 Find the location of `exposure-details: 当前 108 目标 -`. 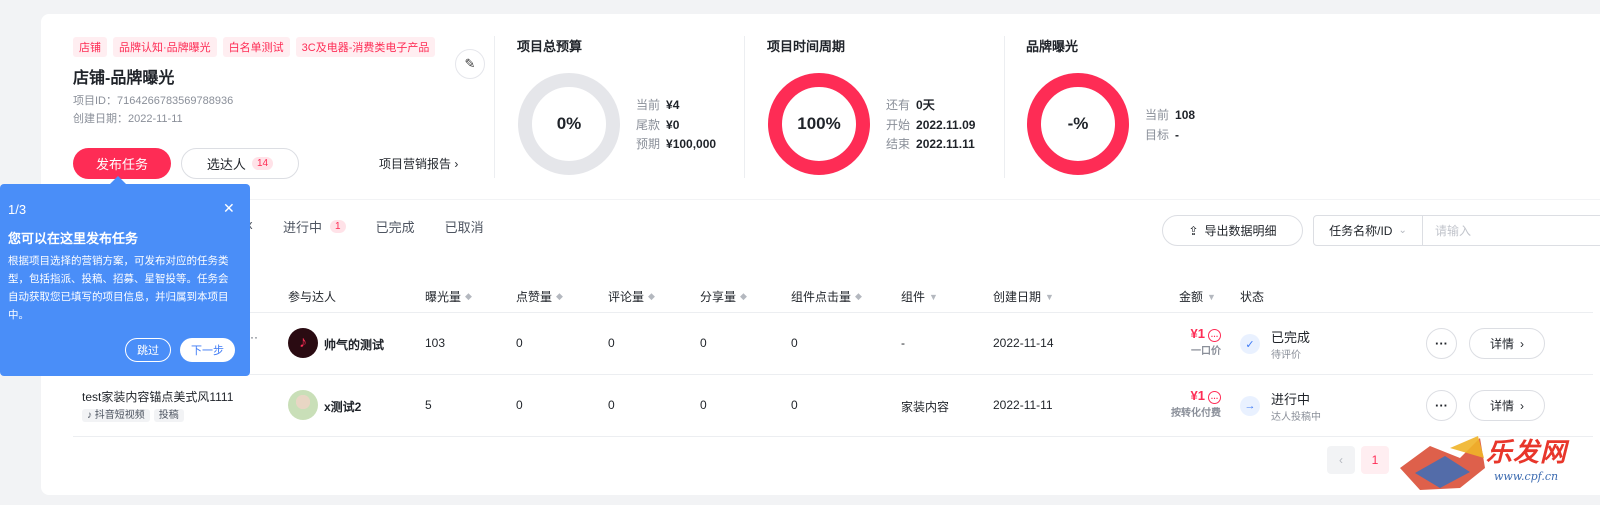

exposure-details: 当前 108 目标 - is located at coordinates (1170, 125).